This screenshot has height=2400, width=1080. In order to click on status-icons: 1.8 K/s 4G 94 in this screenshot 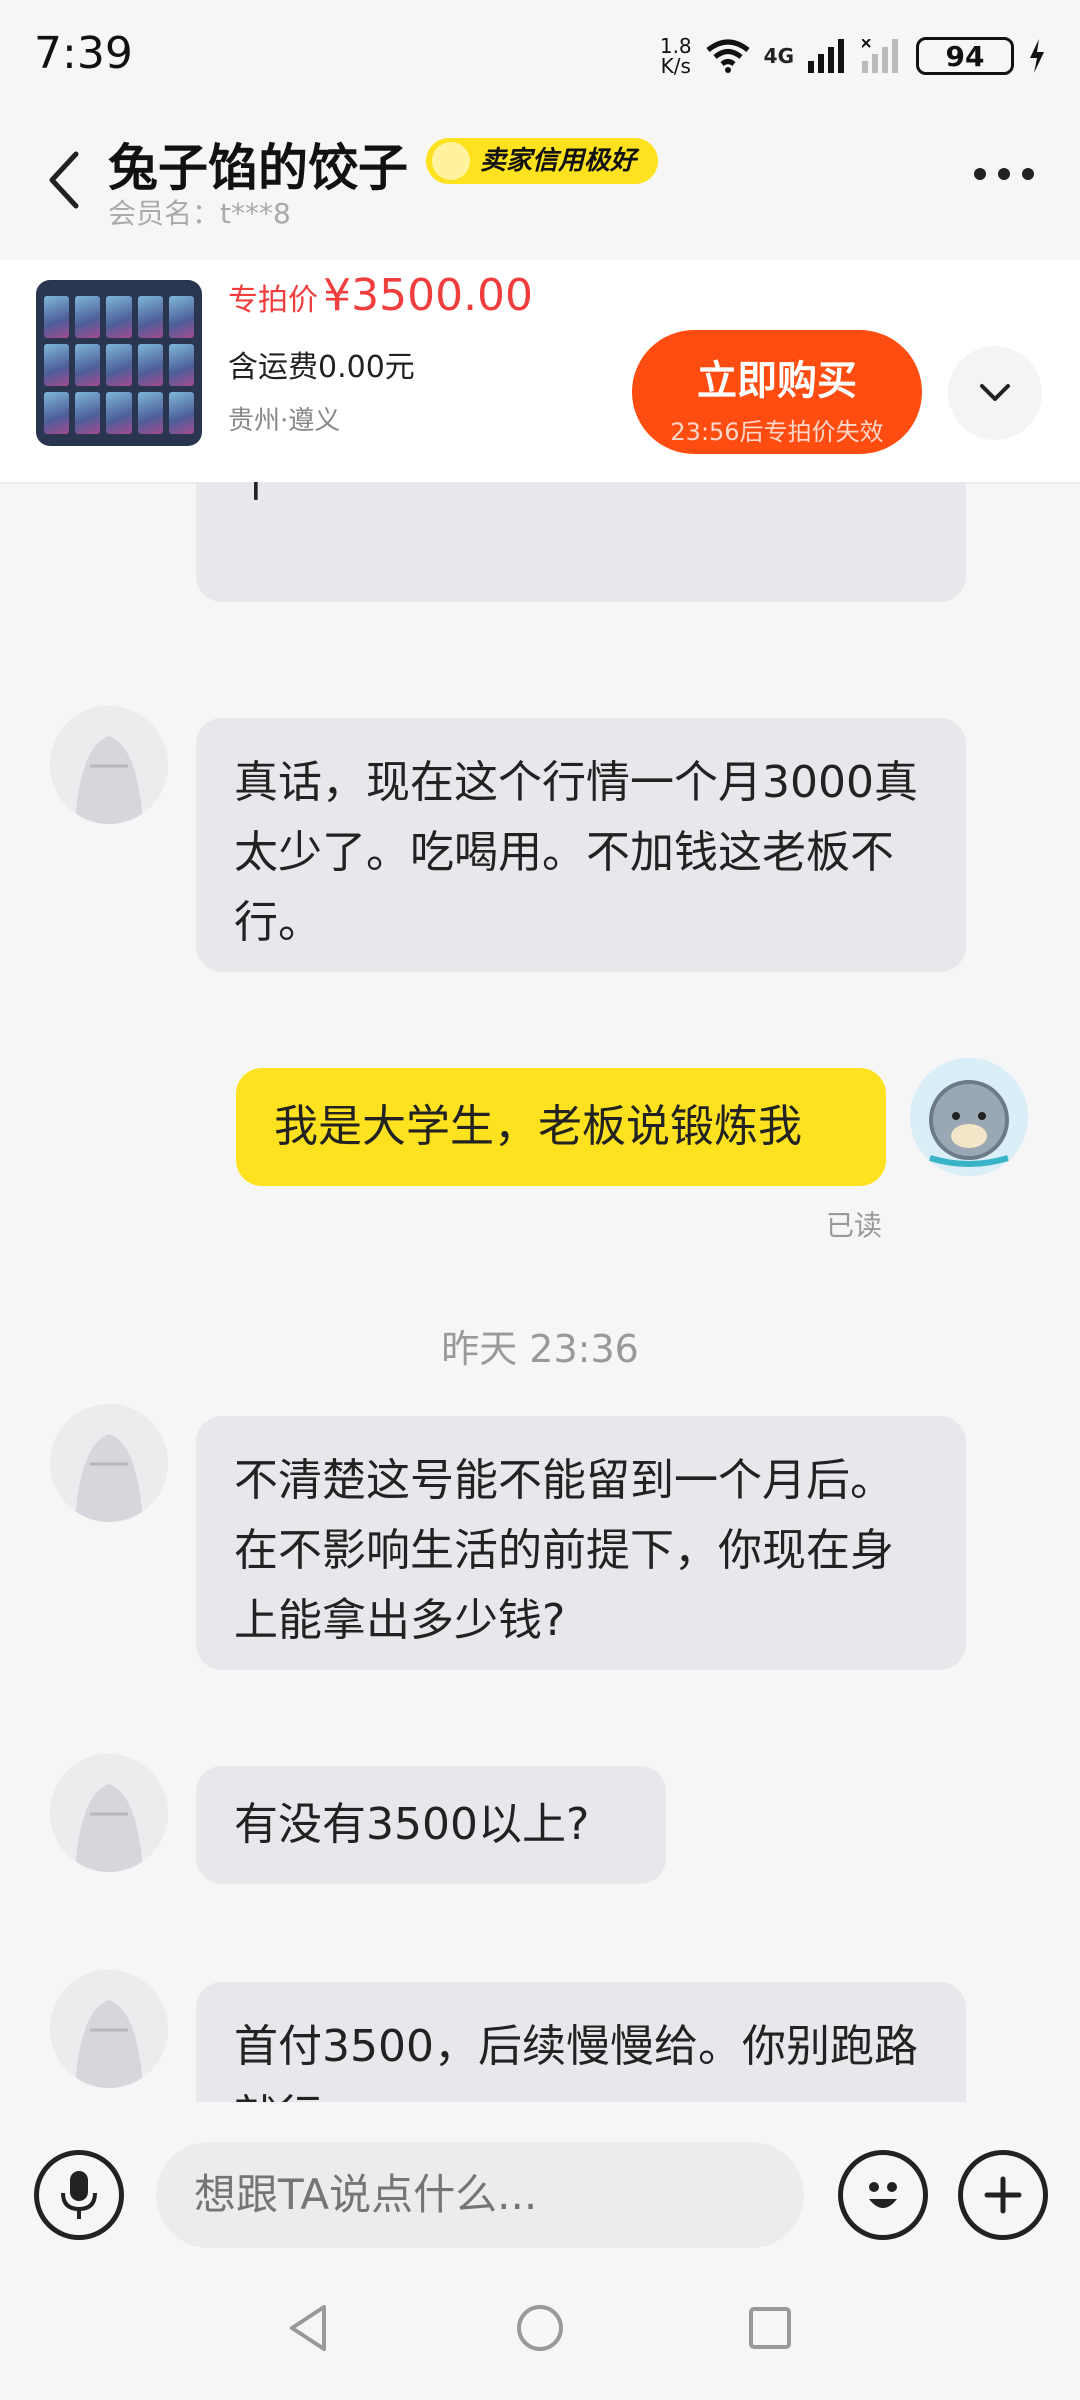, I will do `click(853, 56)`.